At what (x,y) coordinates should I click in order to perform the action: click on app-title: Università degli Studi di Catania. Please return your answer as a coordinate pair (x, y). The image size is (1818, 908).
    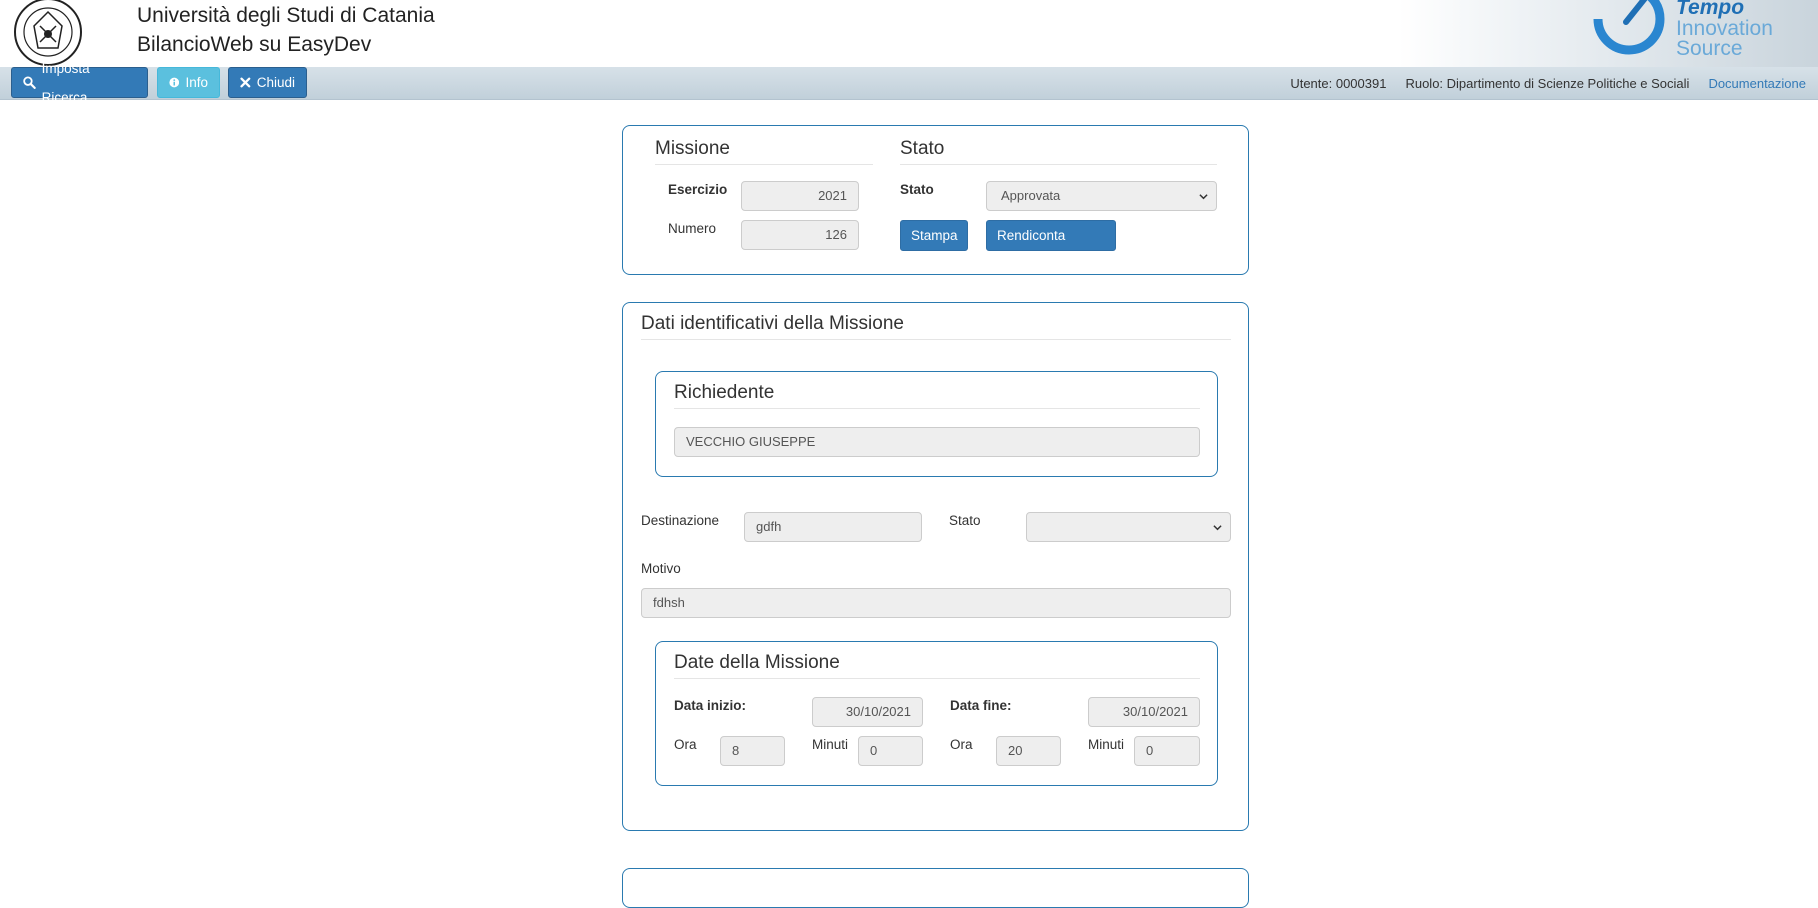
    Looking at the image, I should click on (286, 15).